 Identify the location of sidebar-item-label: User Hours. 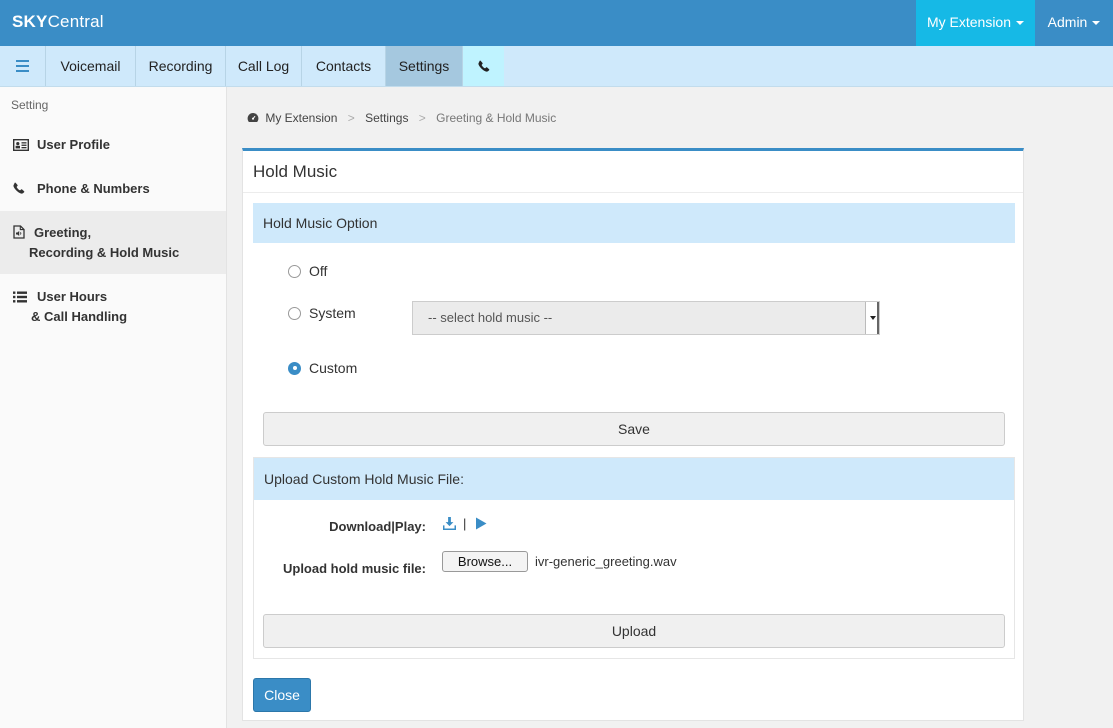
(72, 296).